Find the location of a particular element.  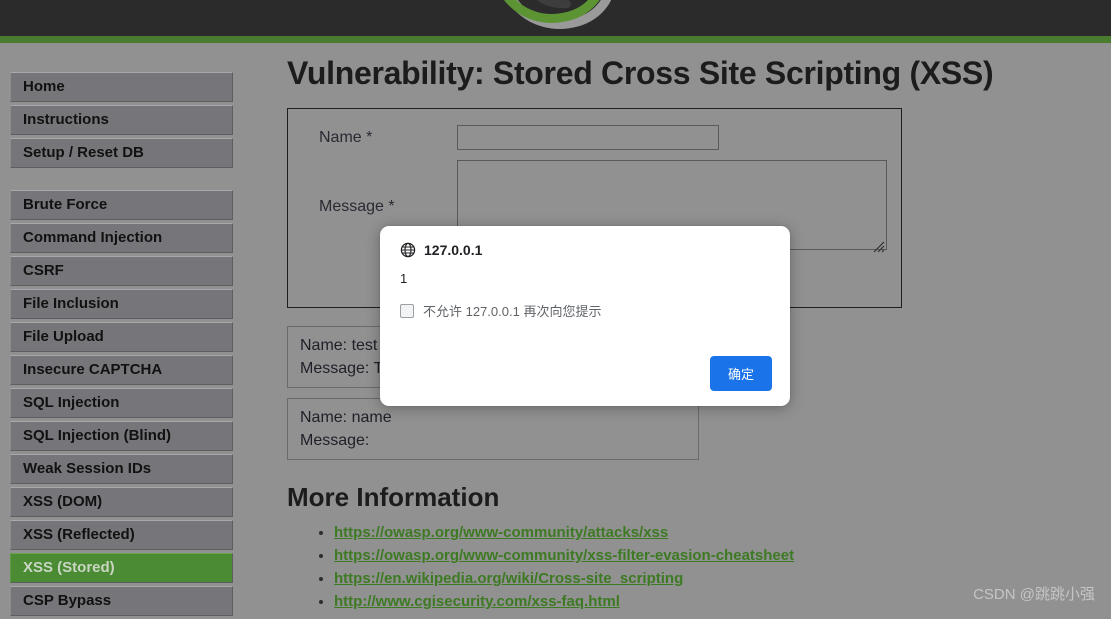

entry-message: Message: is located at coordinates (335, 440).